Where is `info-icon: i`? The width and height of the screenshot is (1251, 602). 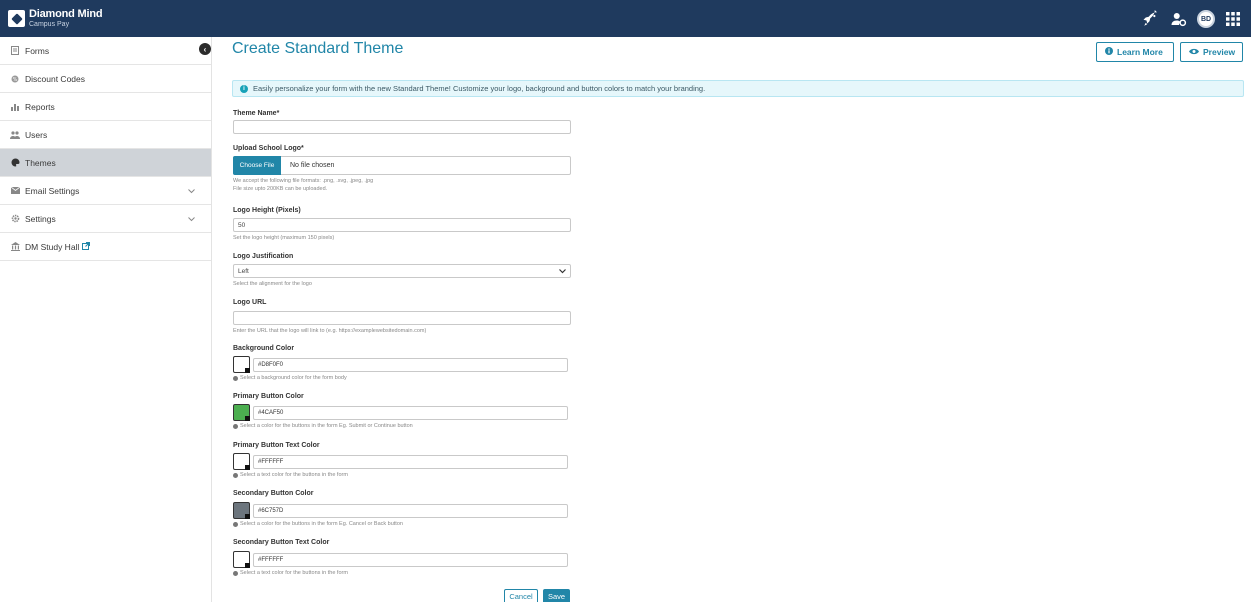 info-icon: i is located at coordinates (244, 88).